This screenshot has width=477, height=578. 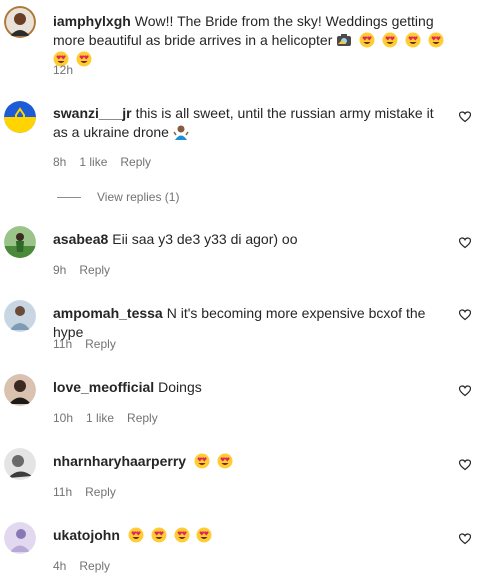 I want to click on comment-username: asabea8, so click(x=80, y=239).